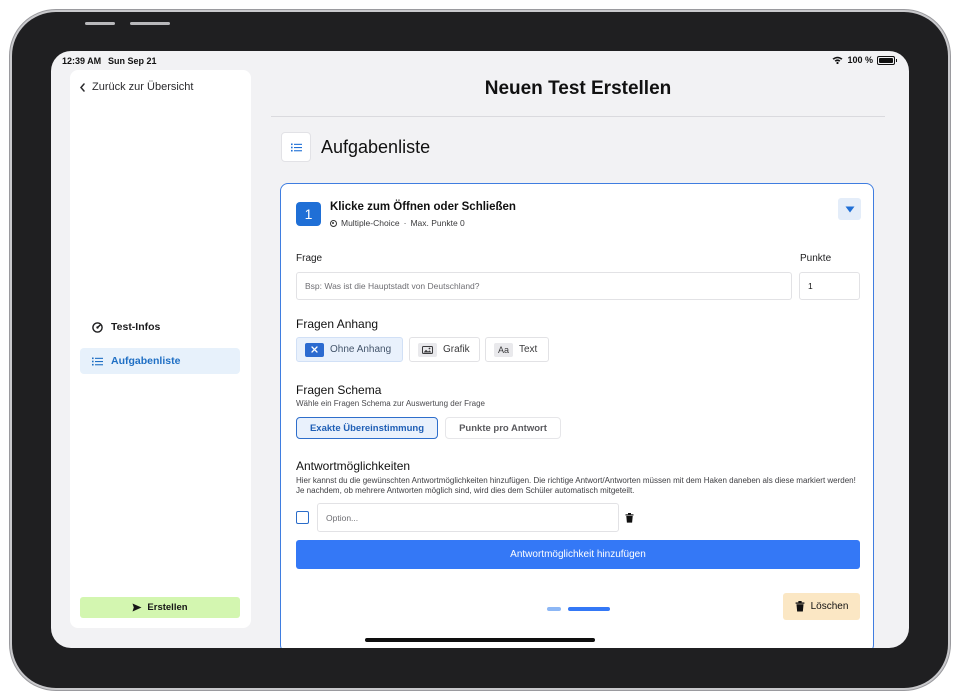 This screenshot has height=700, width=960. Describe the element at coordinates (829, 286) in the screenshot. I see `points-input: 1` at that location.